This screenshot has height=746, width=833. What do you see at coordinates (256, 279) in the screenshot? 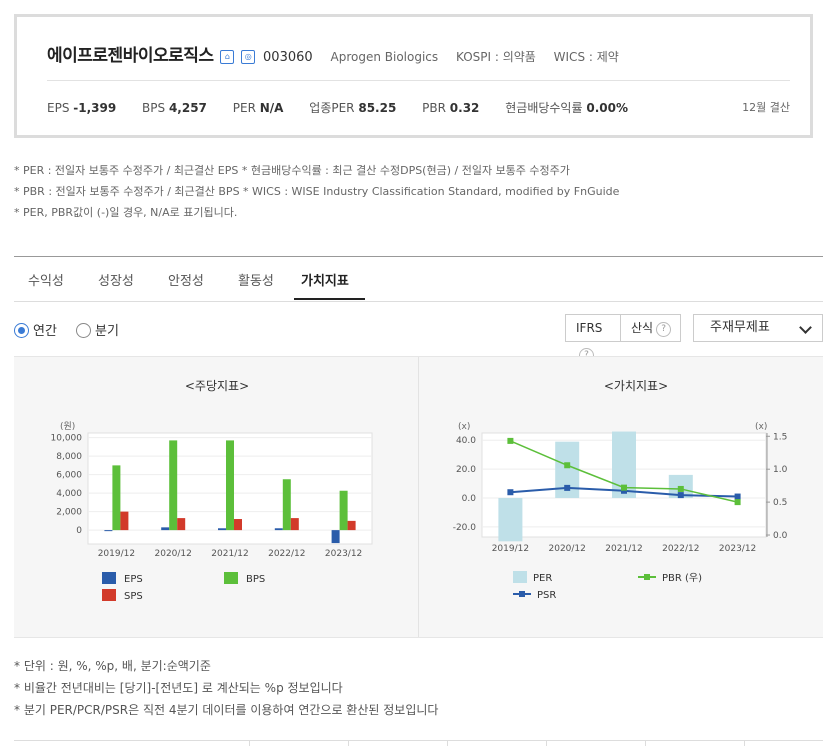
I see `tab-activity: 활동성` at bounding box center [256, 279].